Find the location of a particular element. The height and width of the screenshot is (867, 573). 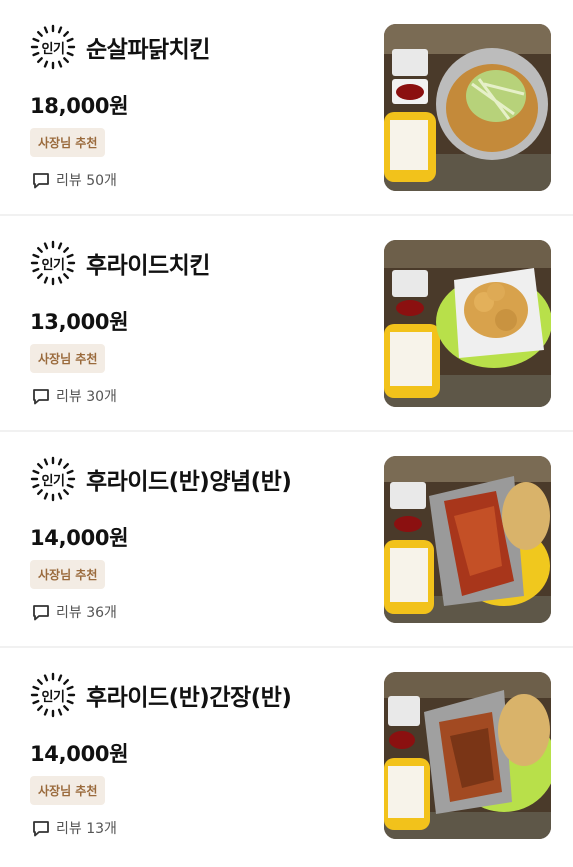

title-row: 인기 후라이드치킨 is located at coordinates (120, 263).